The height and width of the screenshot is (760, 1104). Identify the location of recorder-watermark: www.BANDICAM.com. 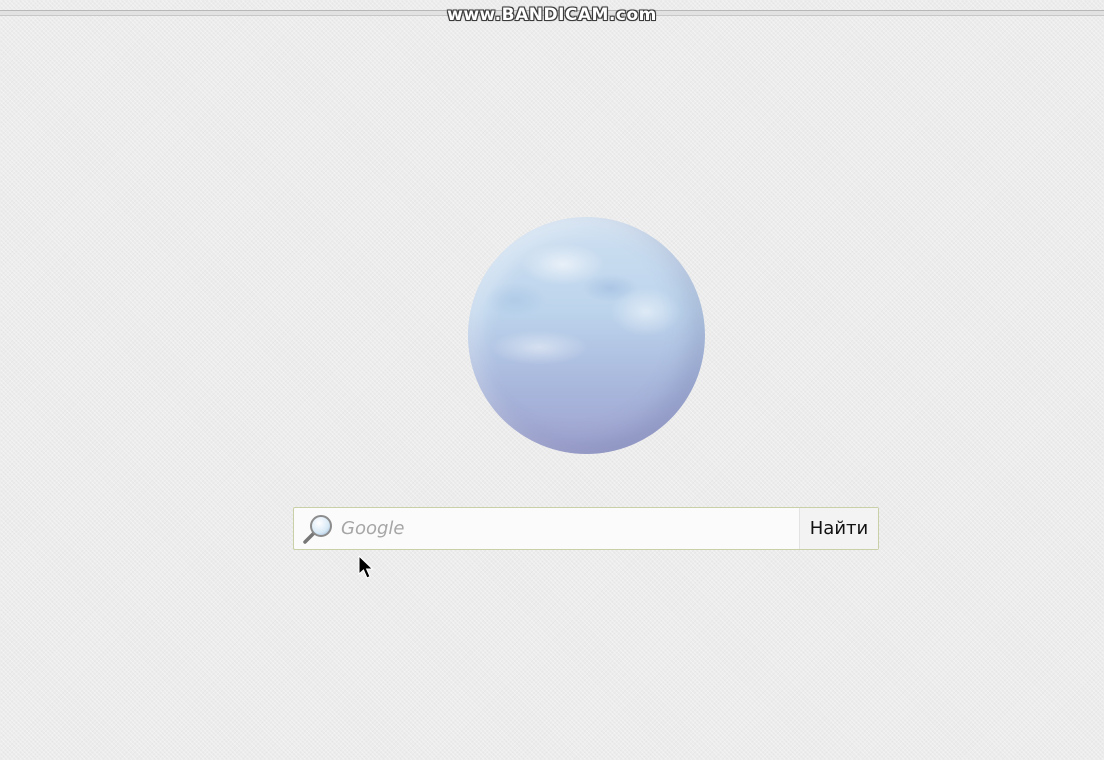
(552, 15).